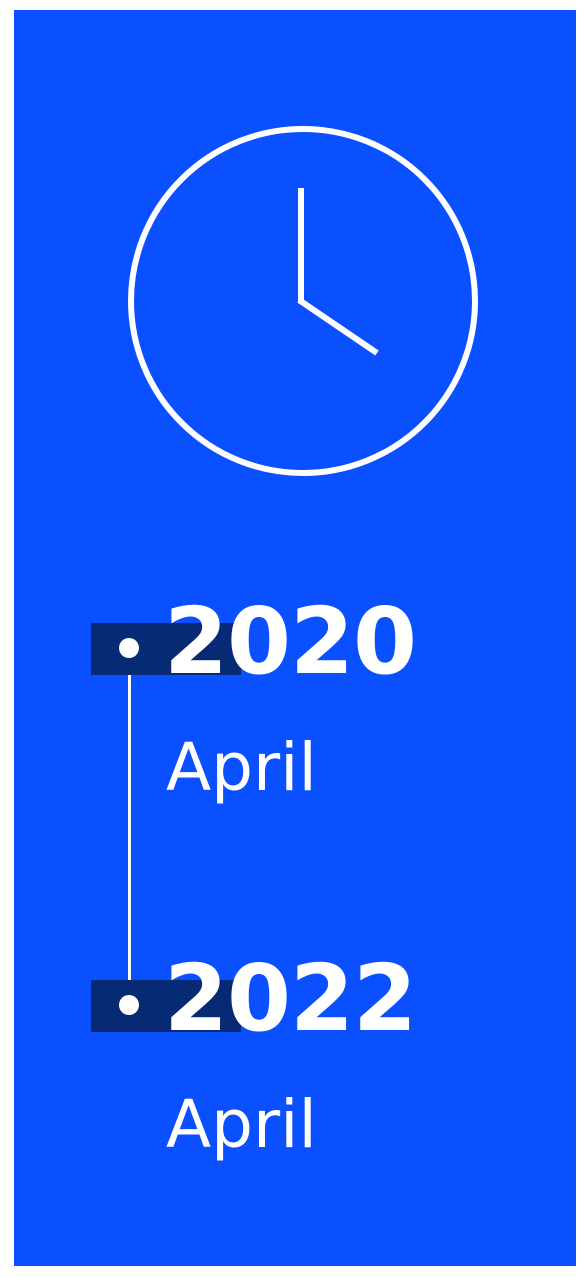 This screenshot has height=1277, width=584. I want to click on end-month: April, so click(241, 1124).